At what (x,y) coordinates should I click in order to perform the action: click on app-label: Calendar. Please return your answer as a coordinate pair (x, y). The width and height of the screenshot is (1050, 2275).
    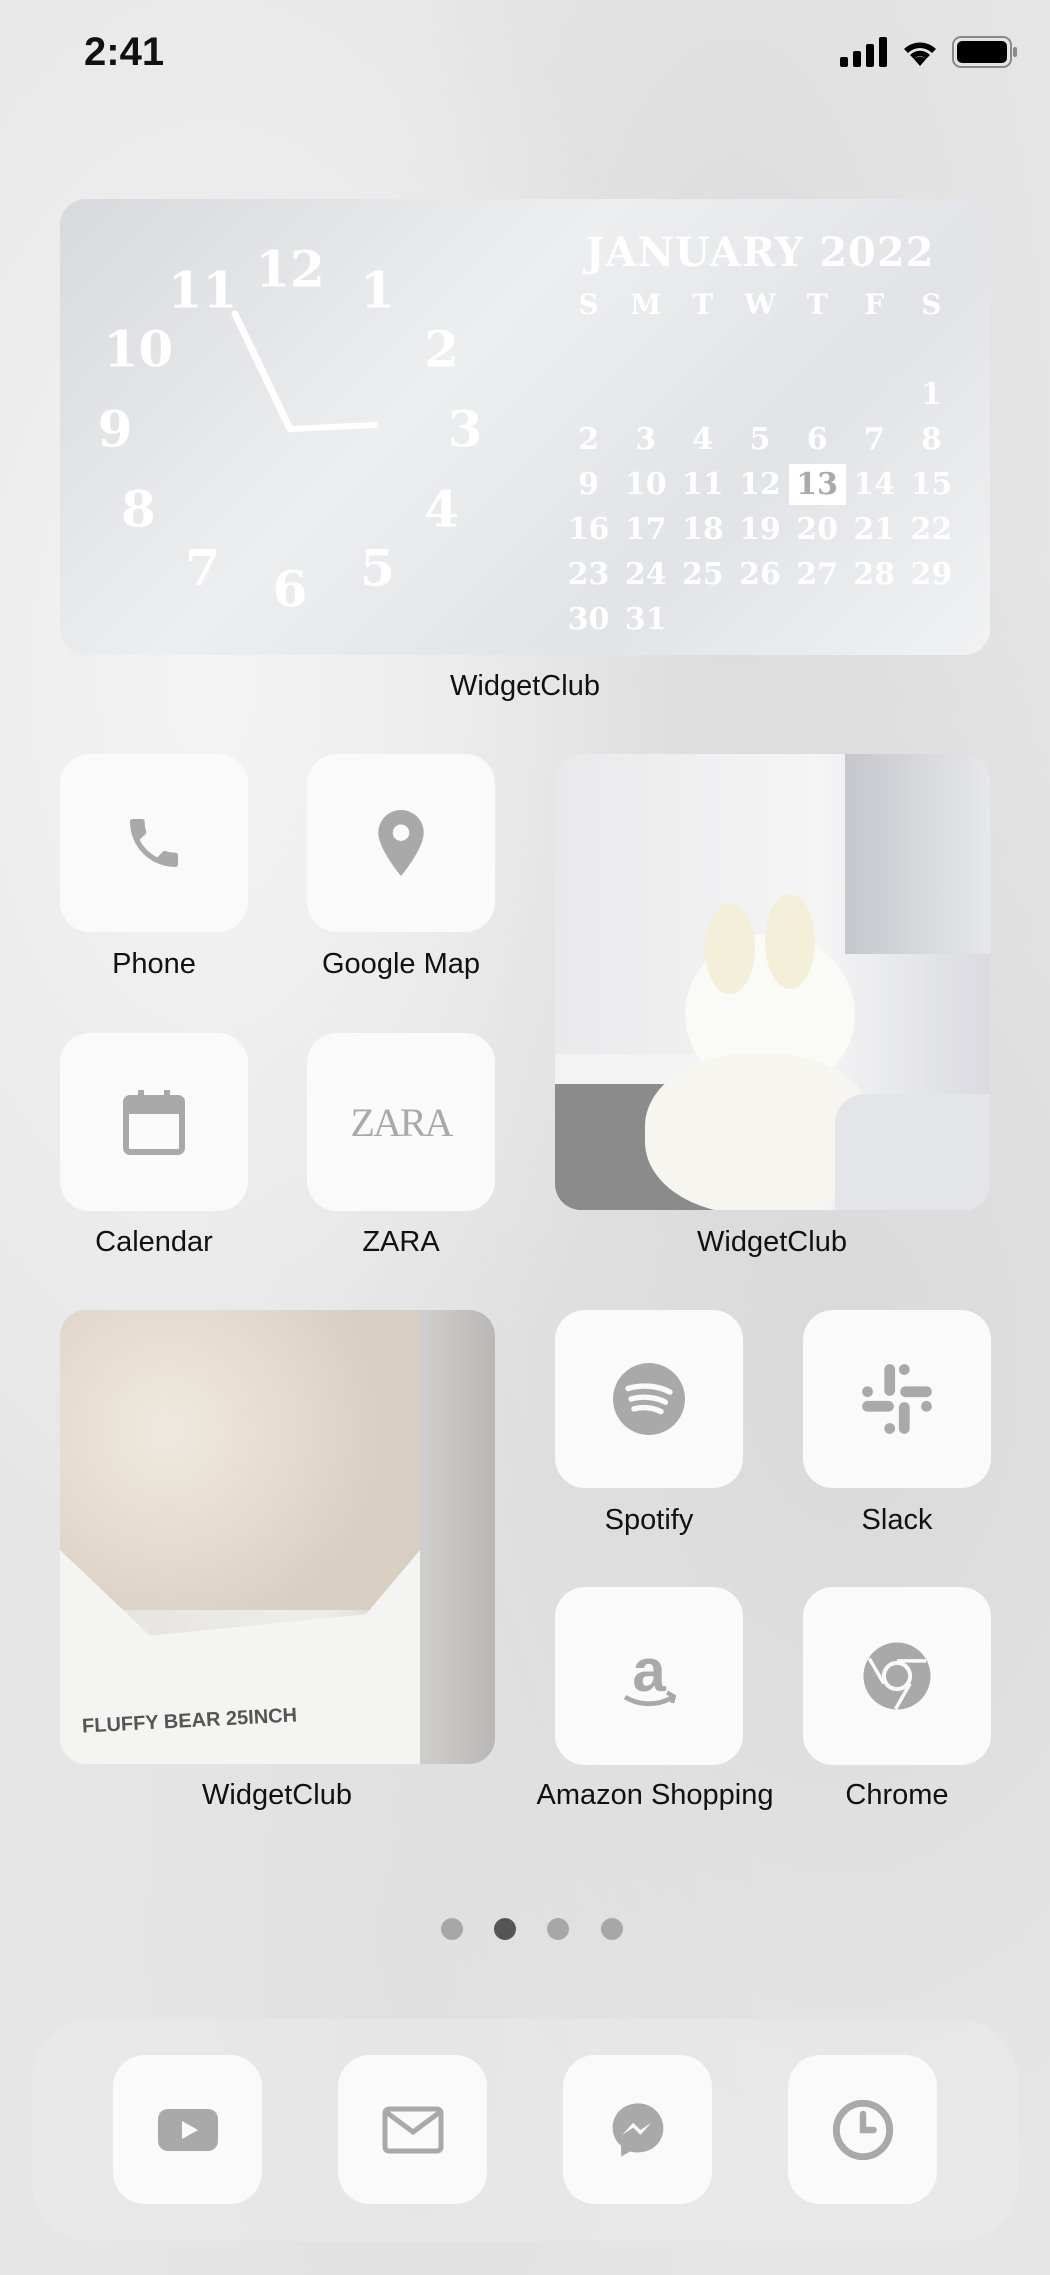
    Looking at the image, I should click on (154, 1242).